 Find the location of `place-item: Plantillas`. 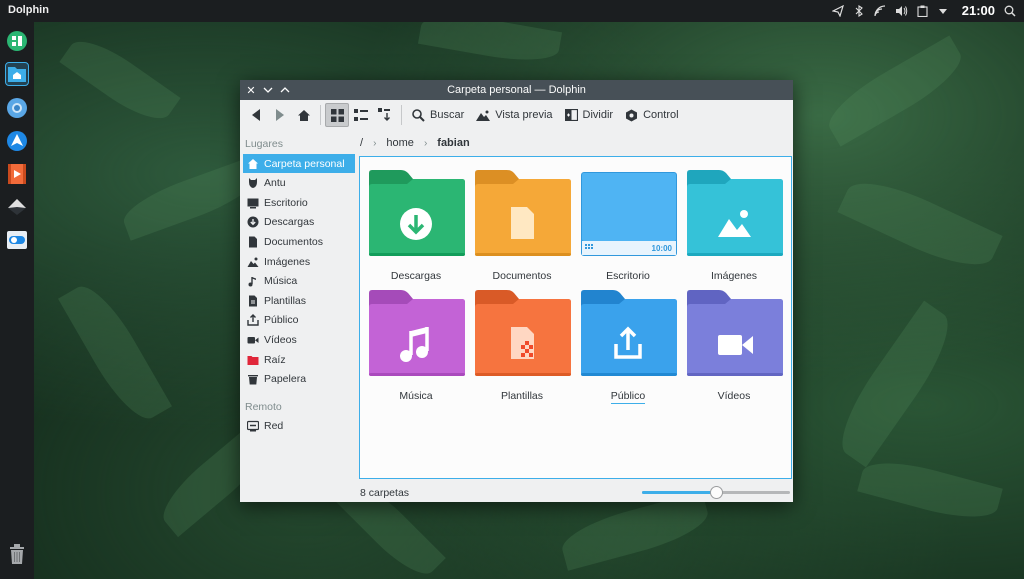

place-item: Plantillas is located at coordinates (299, 300).